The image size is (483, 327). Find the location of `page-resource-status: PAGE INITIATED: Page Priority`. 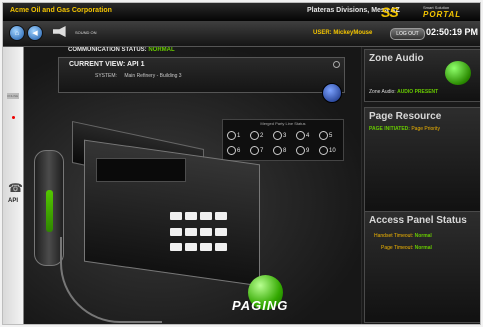

page-resource-status: PAGE INITIATED: Page Priority is located at coordinates (404, 129).